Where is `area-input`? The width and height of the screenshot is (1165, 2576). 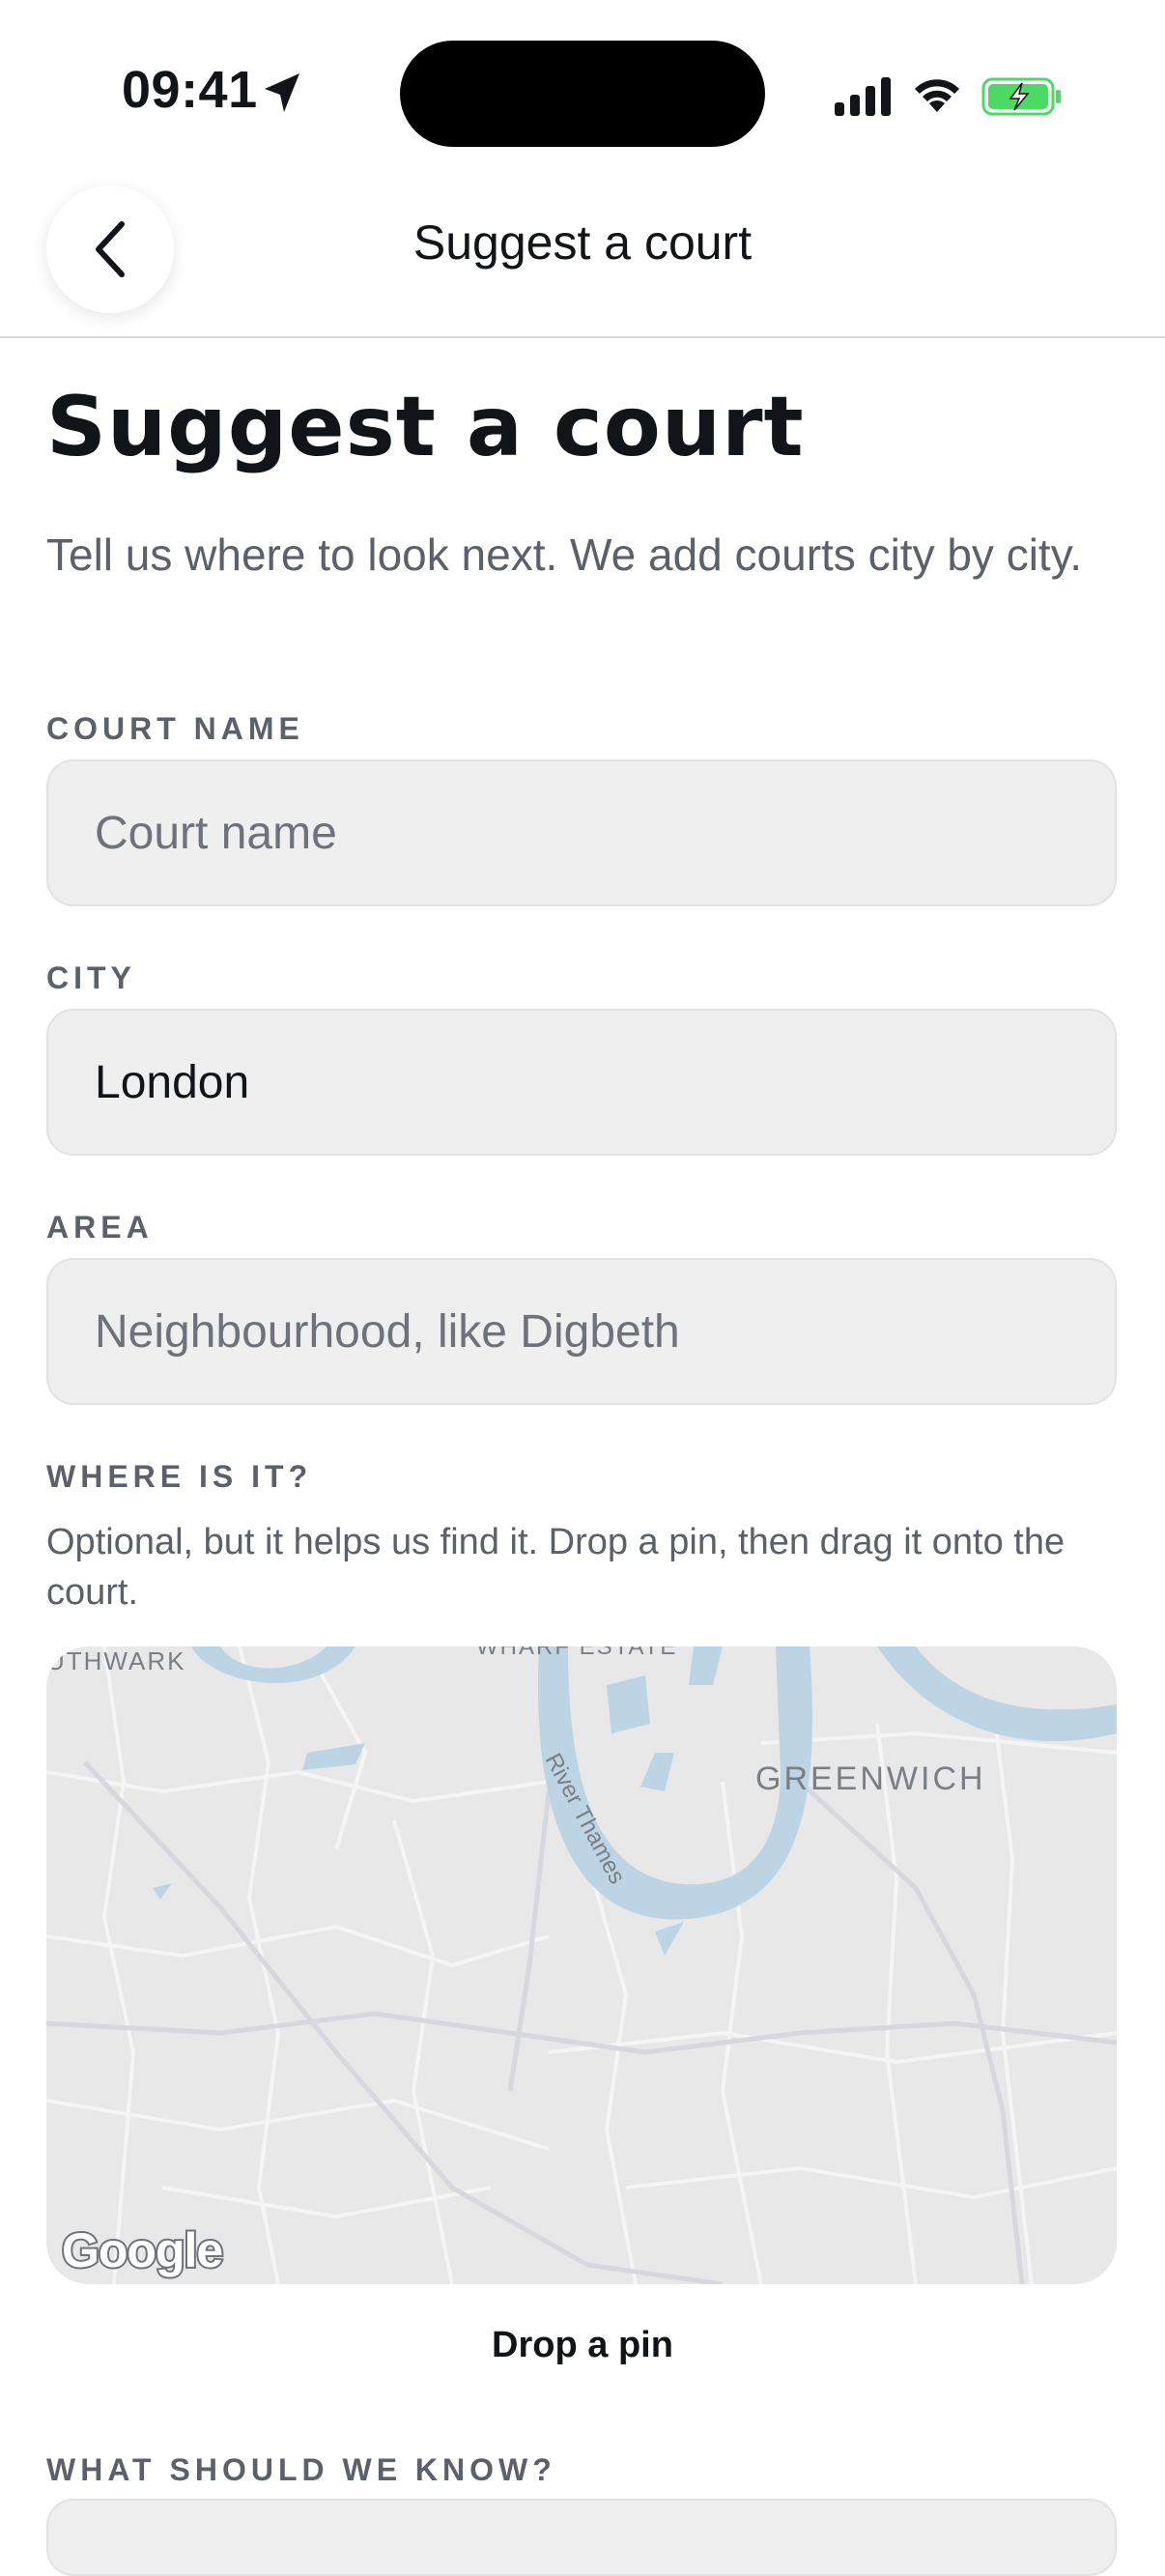
area-input is located at coordinates (581, 1332).